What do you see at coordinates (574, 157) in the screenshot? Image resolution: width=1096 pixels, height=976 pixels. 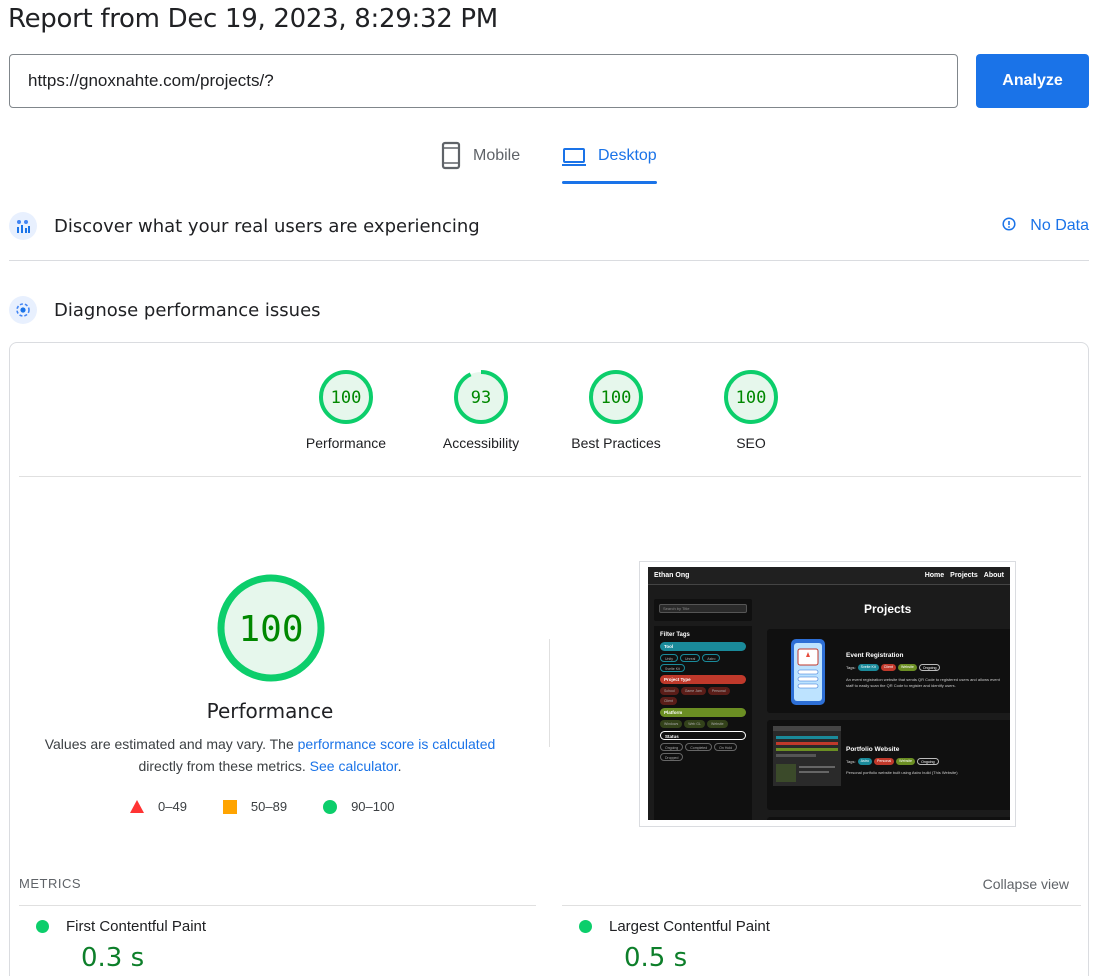 I see `laptop-icon` at bounding box center [574, 157].